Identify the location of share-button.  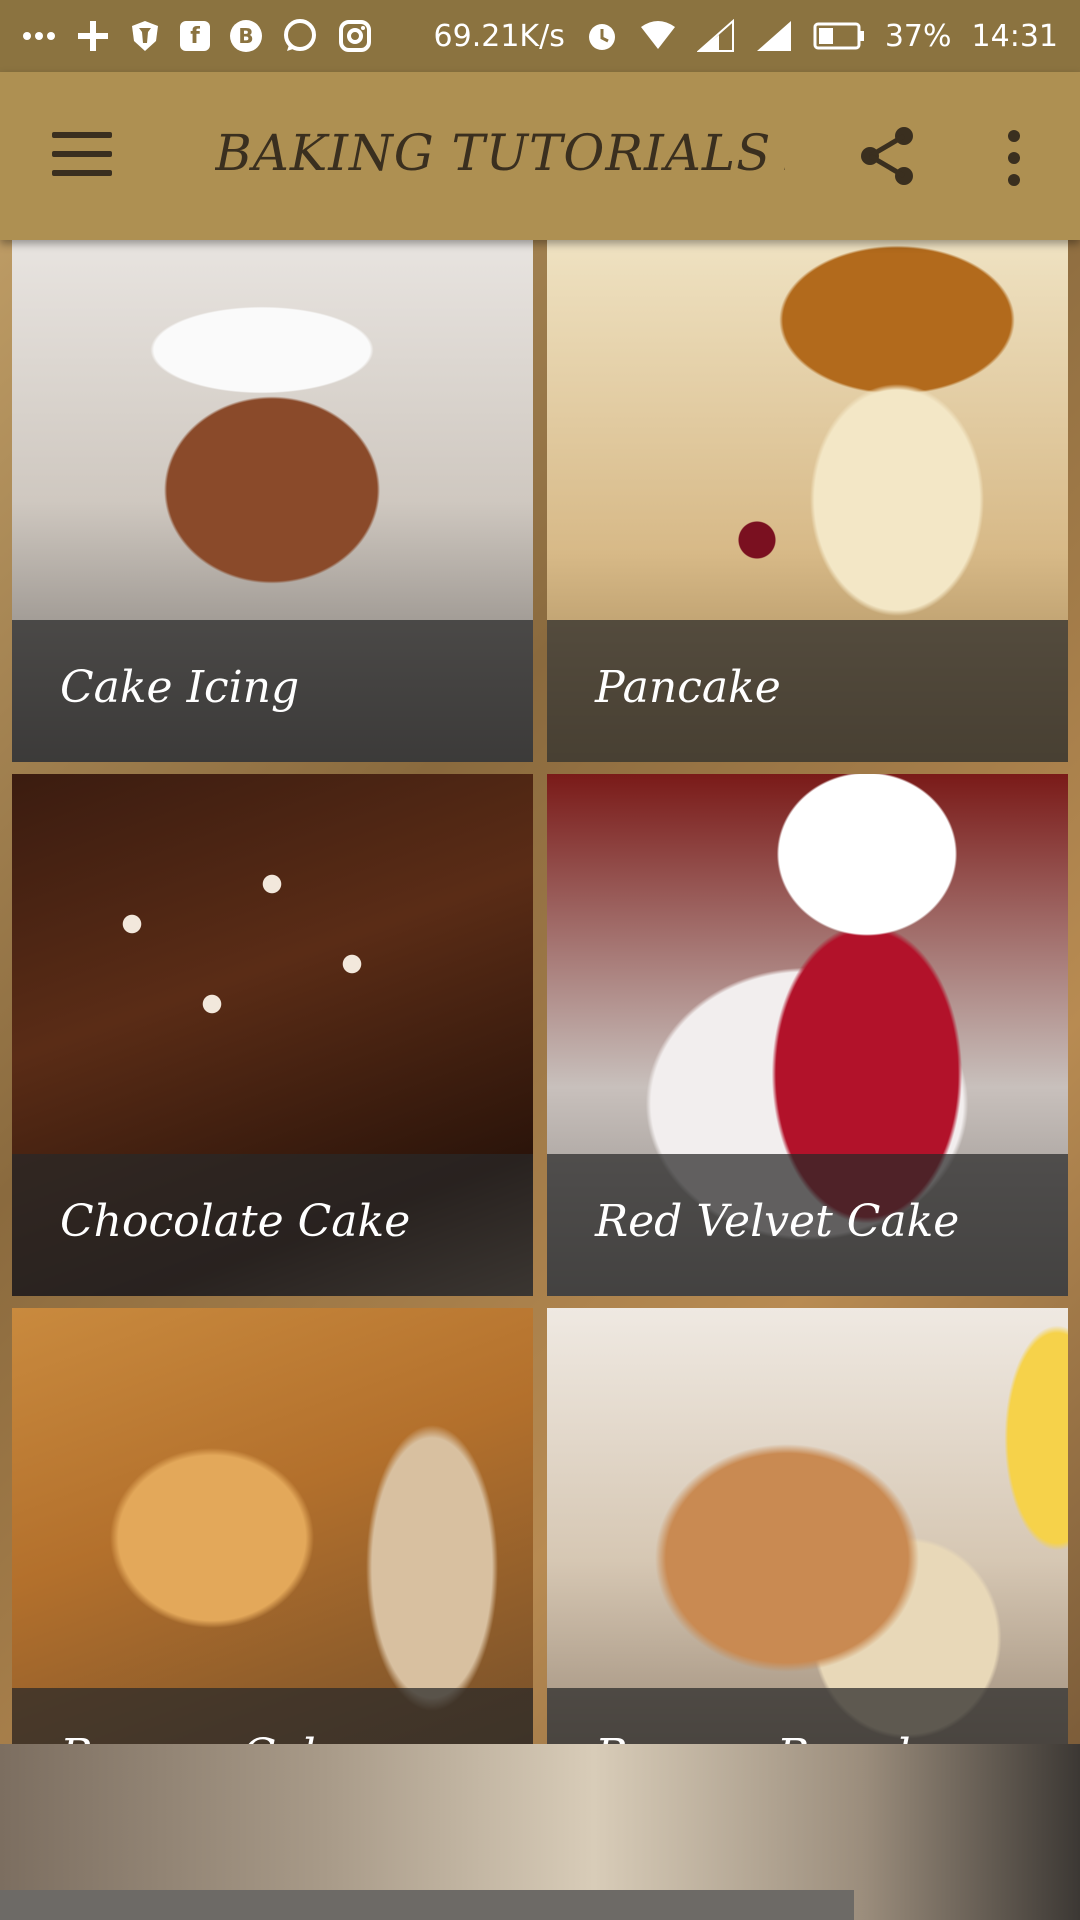
(888, 156).